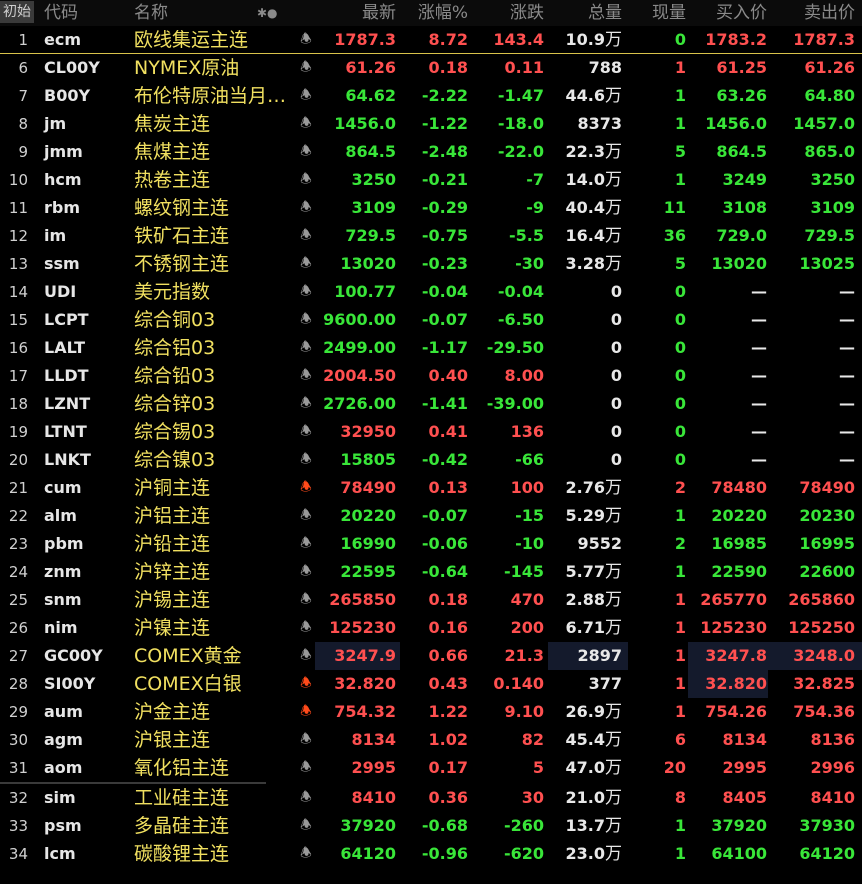 This screenshot has width=862, height=884. Describe the element at coordinates (368, 487) in the screenshot. I see `last-price: 78490` at that location.